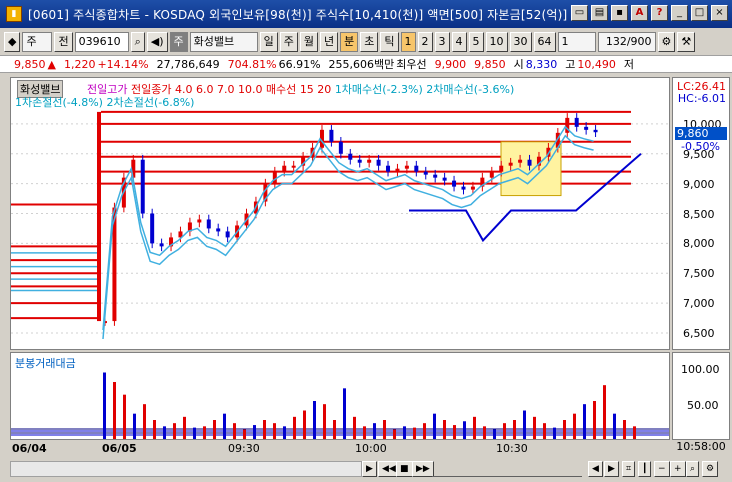  I want to click on layout-icon: ▭, so click(579, 13).